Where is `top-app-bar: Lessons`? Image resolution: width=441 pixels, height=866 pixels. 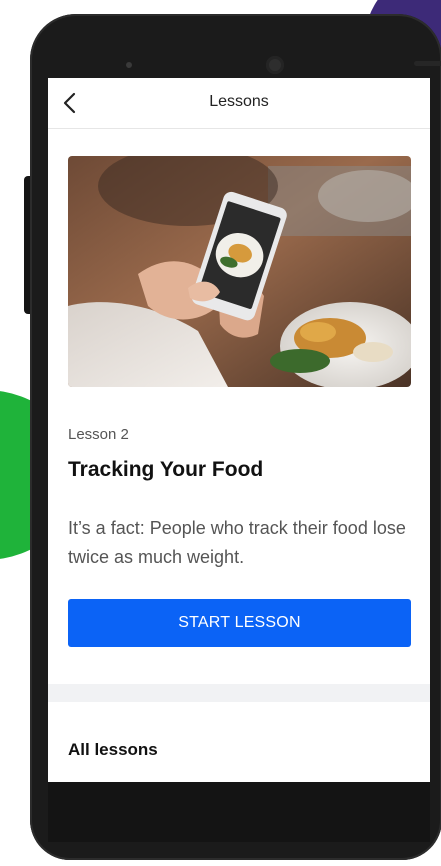 top-app-bar: Lessons is located at coordinates (239, 103).